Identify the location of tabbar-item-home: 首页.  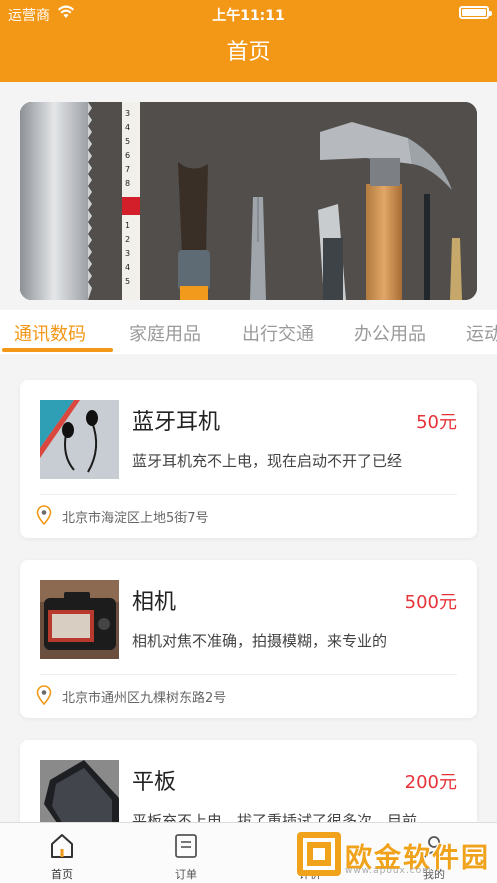
(62, 853).